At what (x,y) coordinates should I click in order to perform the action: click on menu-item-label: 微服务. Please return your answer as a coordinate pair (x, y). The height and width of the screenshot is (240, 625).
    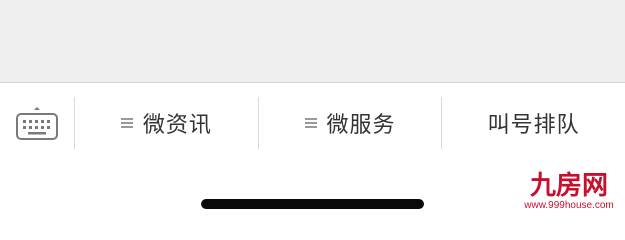
    Looking at the image, I should click on (361, 125).